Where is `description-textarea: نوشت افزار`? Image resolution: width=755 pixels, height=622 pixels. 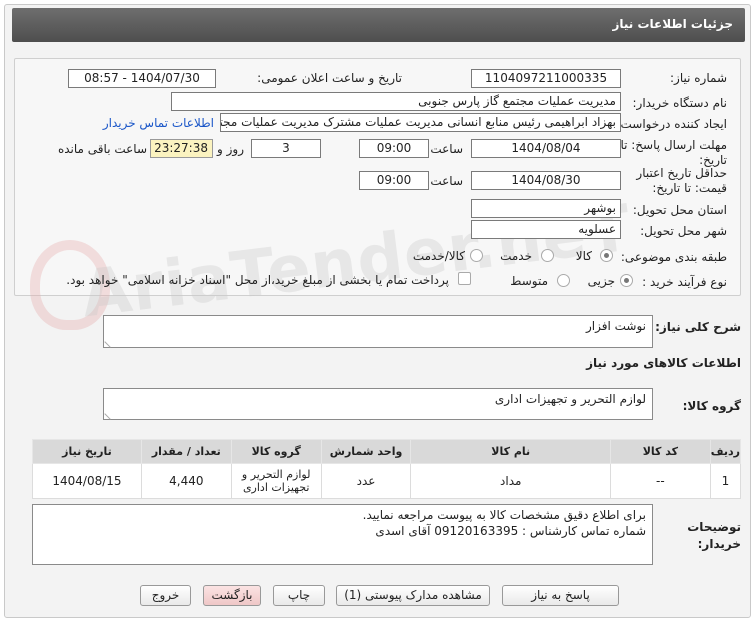 description-textarea: نوشت افزار is located at coordinates (378, 331).